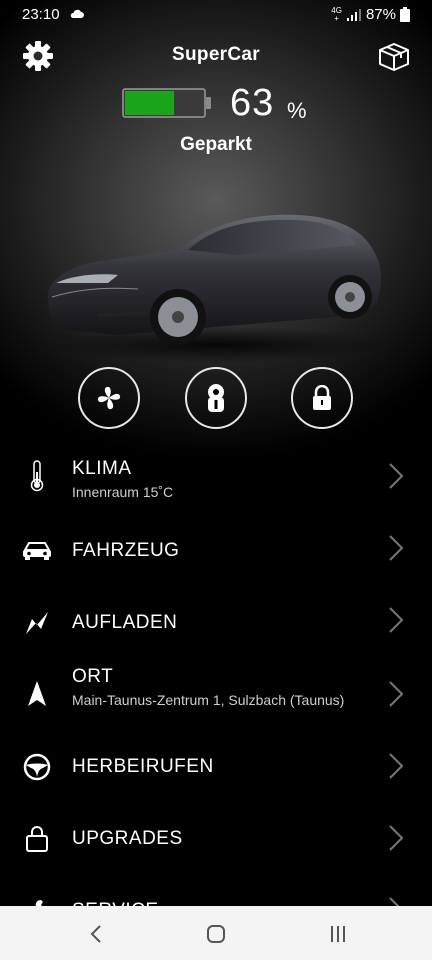 This screenshot has width=432, height=960. I want to click on menu-item-klima: KLIMA Innenraum 15˚C, so click(216, 476).